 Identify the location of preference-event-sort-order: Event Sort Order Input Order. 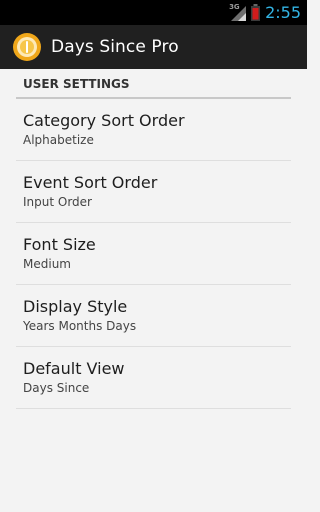
(153, 192).